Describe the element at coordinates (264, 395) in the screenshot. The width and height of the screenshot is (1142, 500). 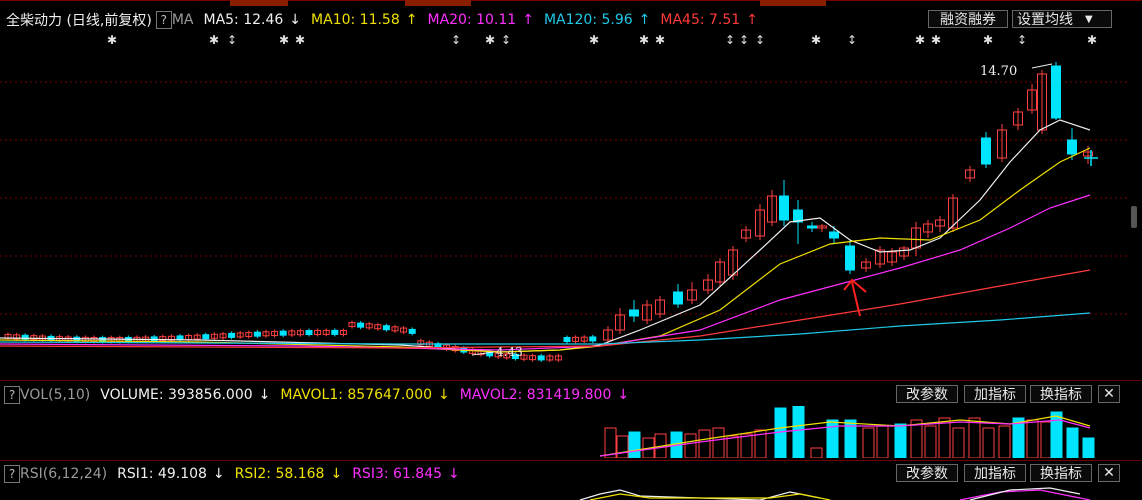
I see `volume-arrow-icon: ↓` at that location.